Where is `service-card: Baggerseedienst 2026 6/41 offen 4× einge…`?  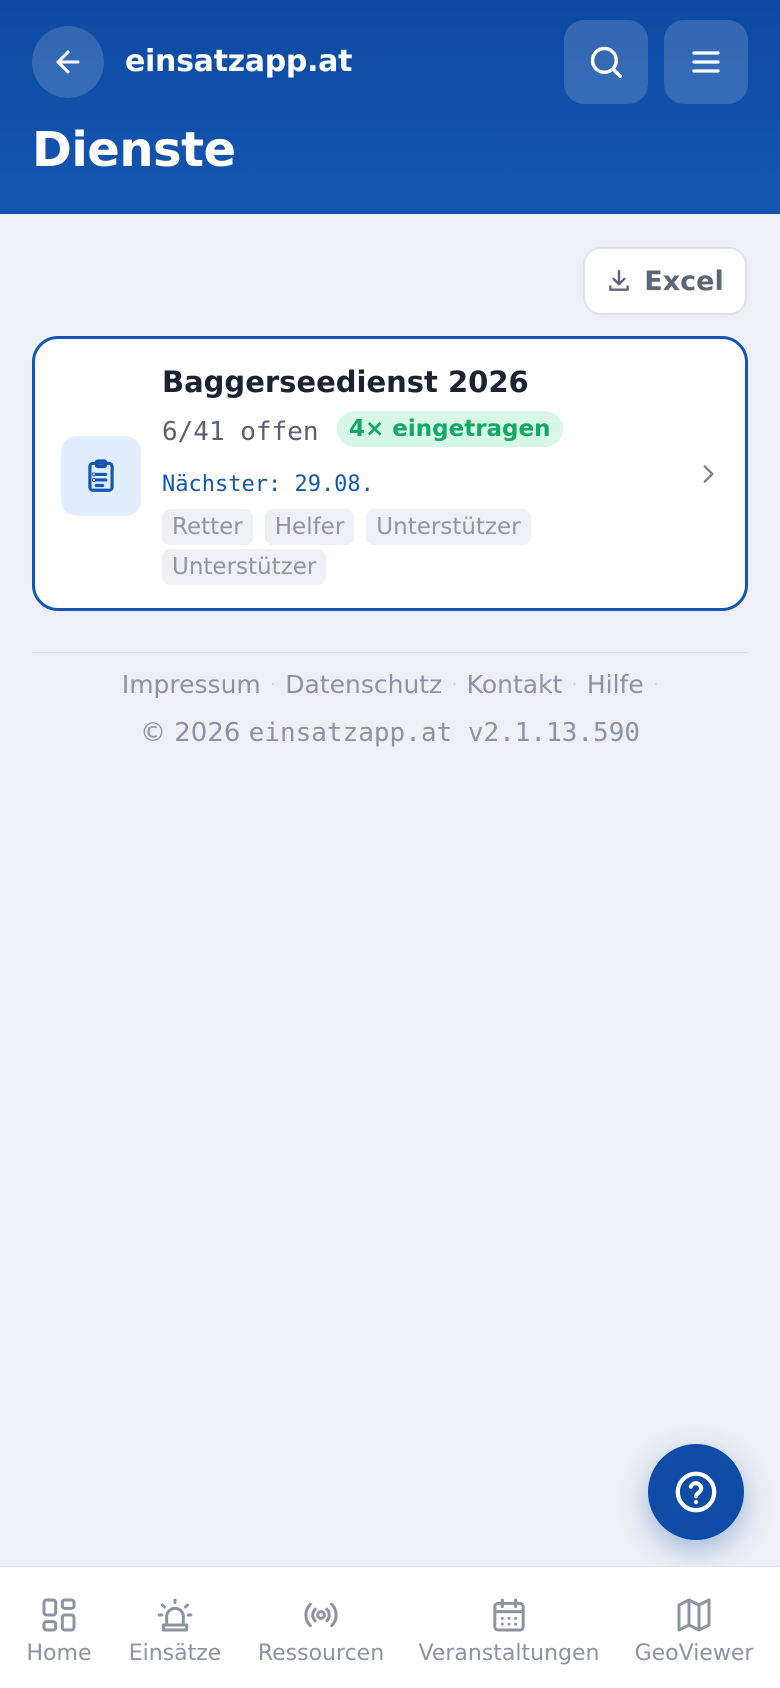 service-card: Baggerseedienst 2026 6/41 offen 4× einge… is located at coordinates (390, 473).